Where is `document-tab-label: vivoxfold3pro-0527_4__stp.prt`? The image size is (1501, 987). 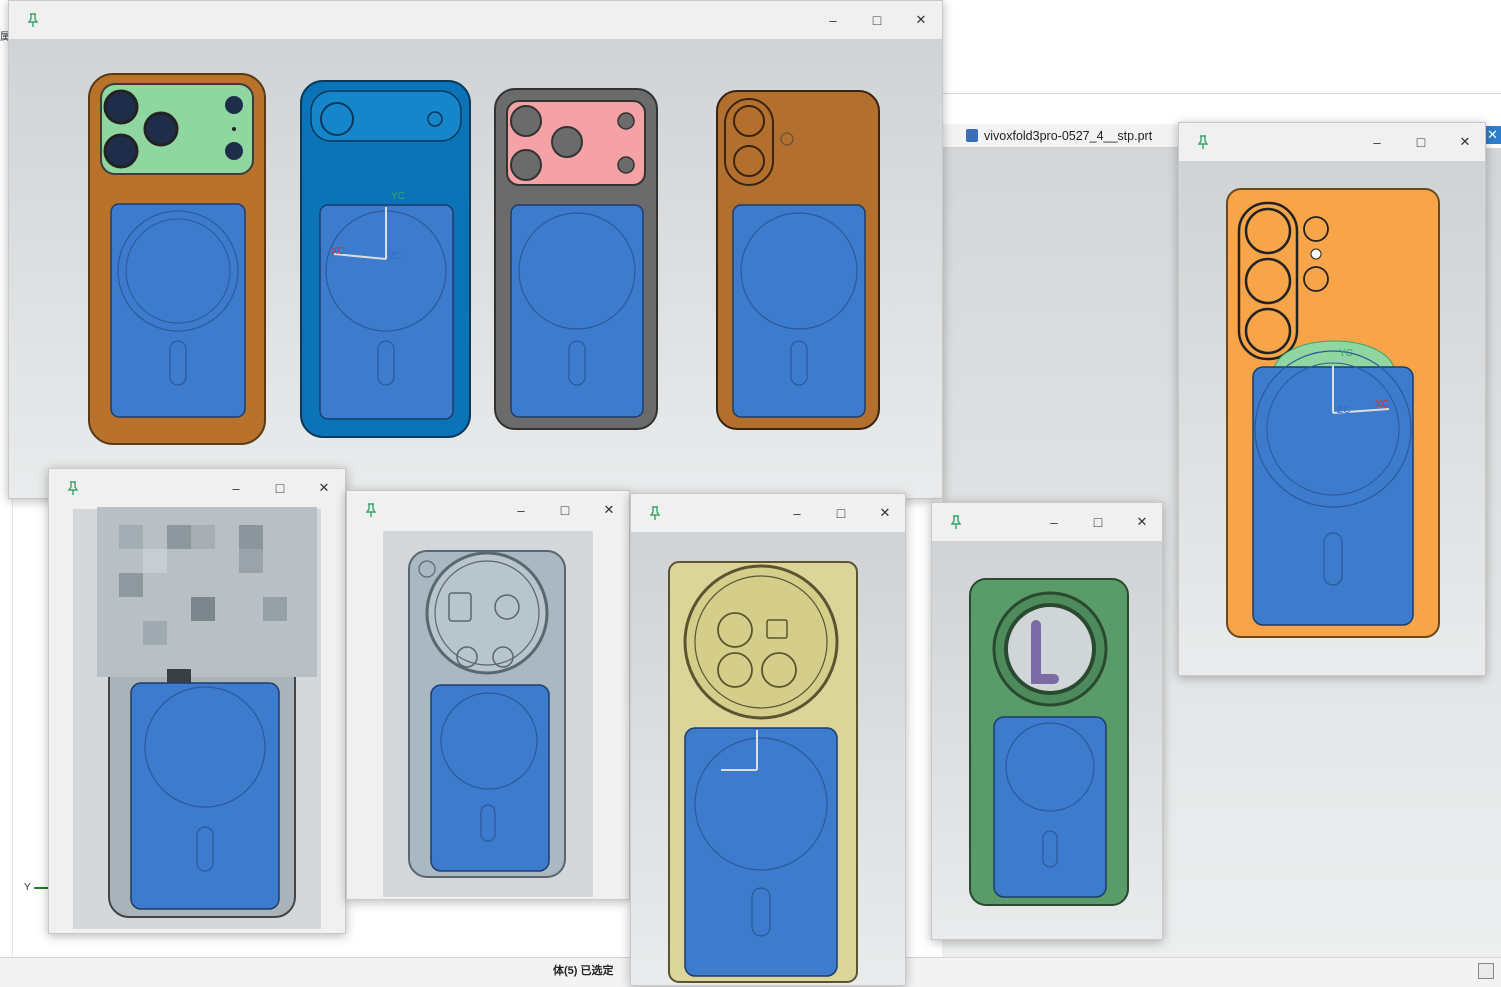 document-tab-label: vivoxfold3pro-0527_4__stp.prt is located at coordinates (1068, 135).